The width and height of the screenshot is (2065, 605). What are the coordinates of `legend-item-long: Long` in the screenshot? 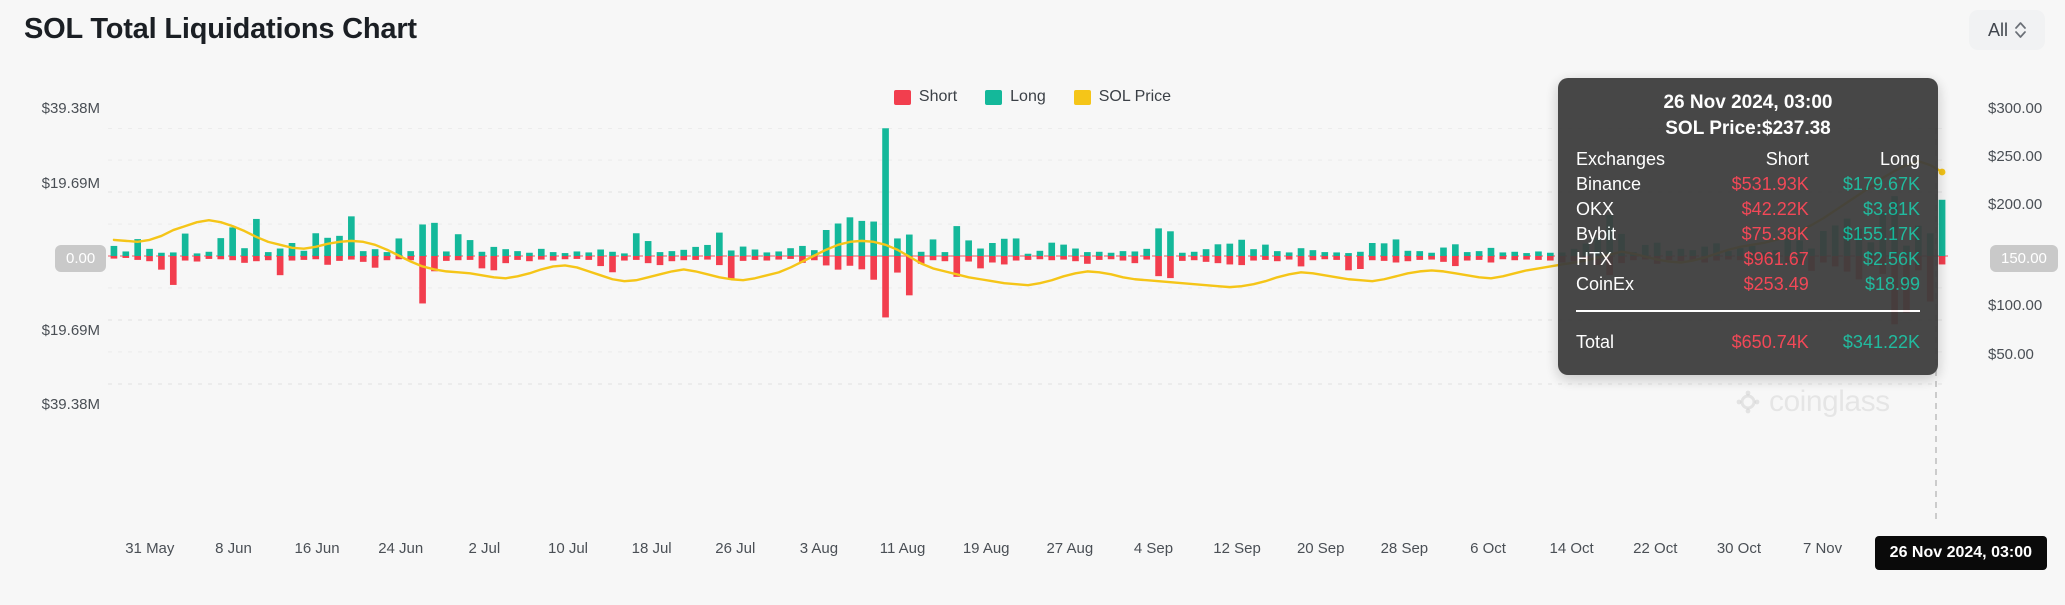 It's located at (1015, 97).